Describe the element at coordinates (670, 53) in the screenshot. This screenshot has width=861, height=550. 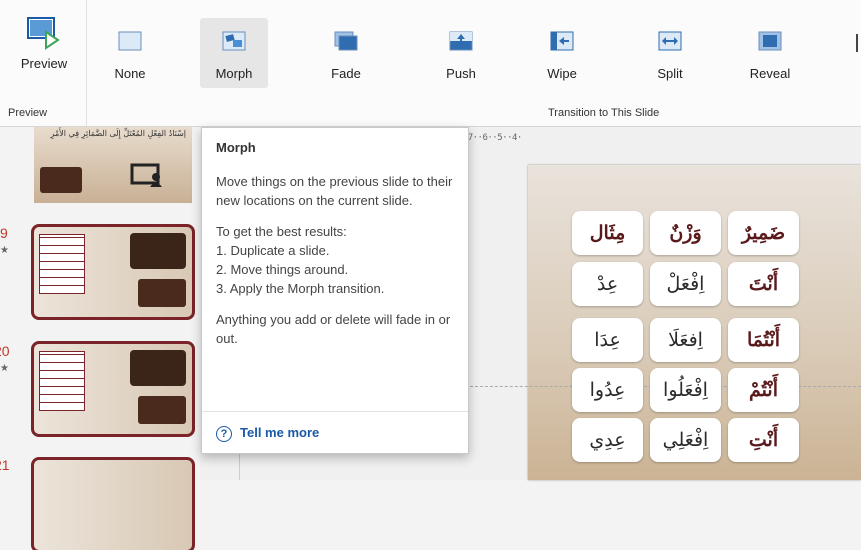
I see `transition-split-button: Split` at that location.